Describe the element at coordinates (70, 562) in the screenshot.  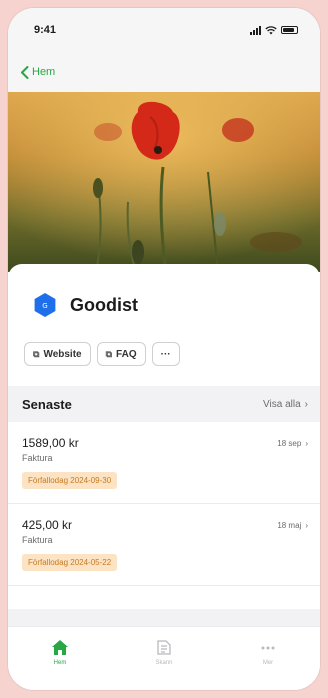
I see `due-date-badge: Förfallodag 2024-05-22` at that location.